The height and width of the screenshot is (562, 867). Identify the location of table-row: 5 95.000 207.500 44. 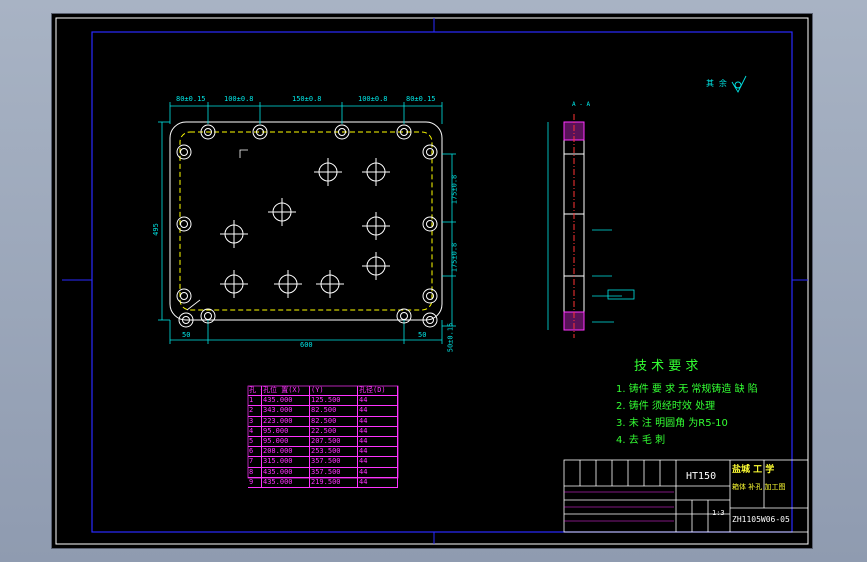
(323, 442).